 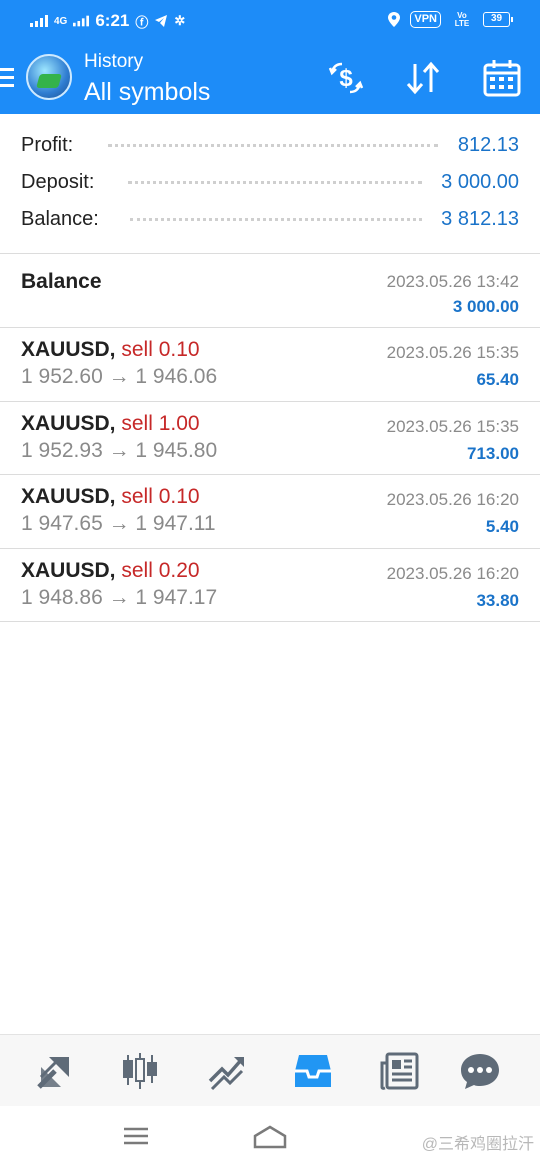 What do you see at coordinates (142, 22) in the screenshot?
I see `facebook-icon: ⓕ` at bounding box center [142, 22].